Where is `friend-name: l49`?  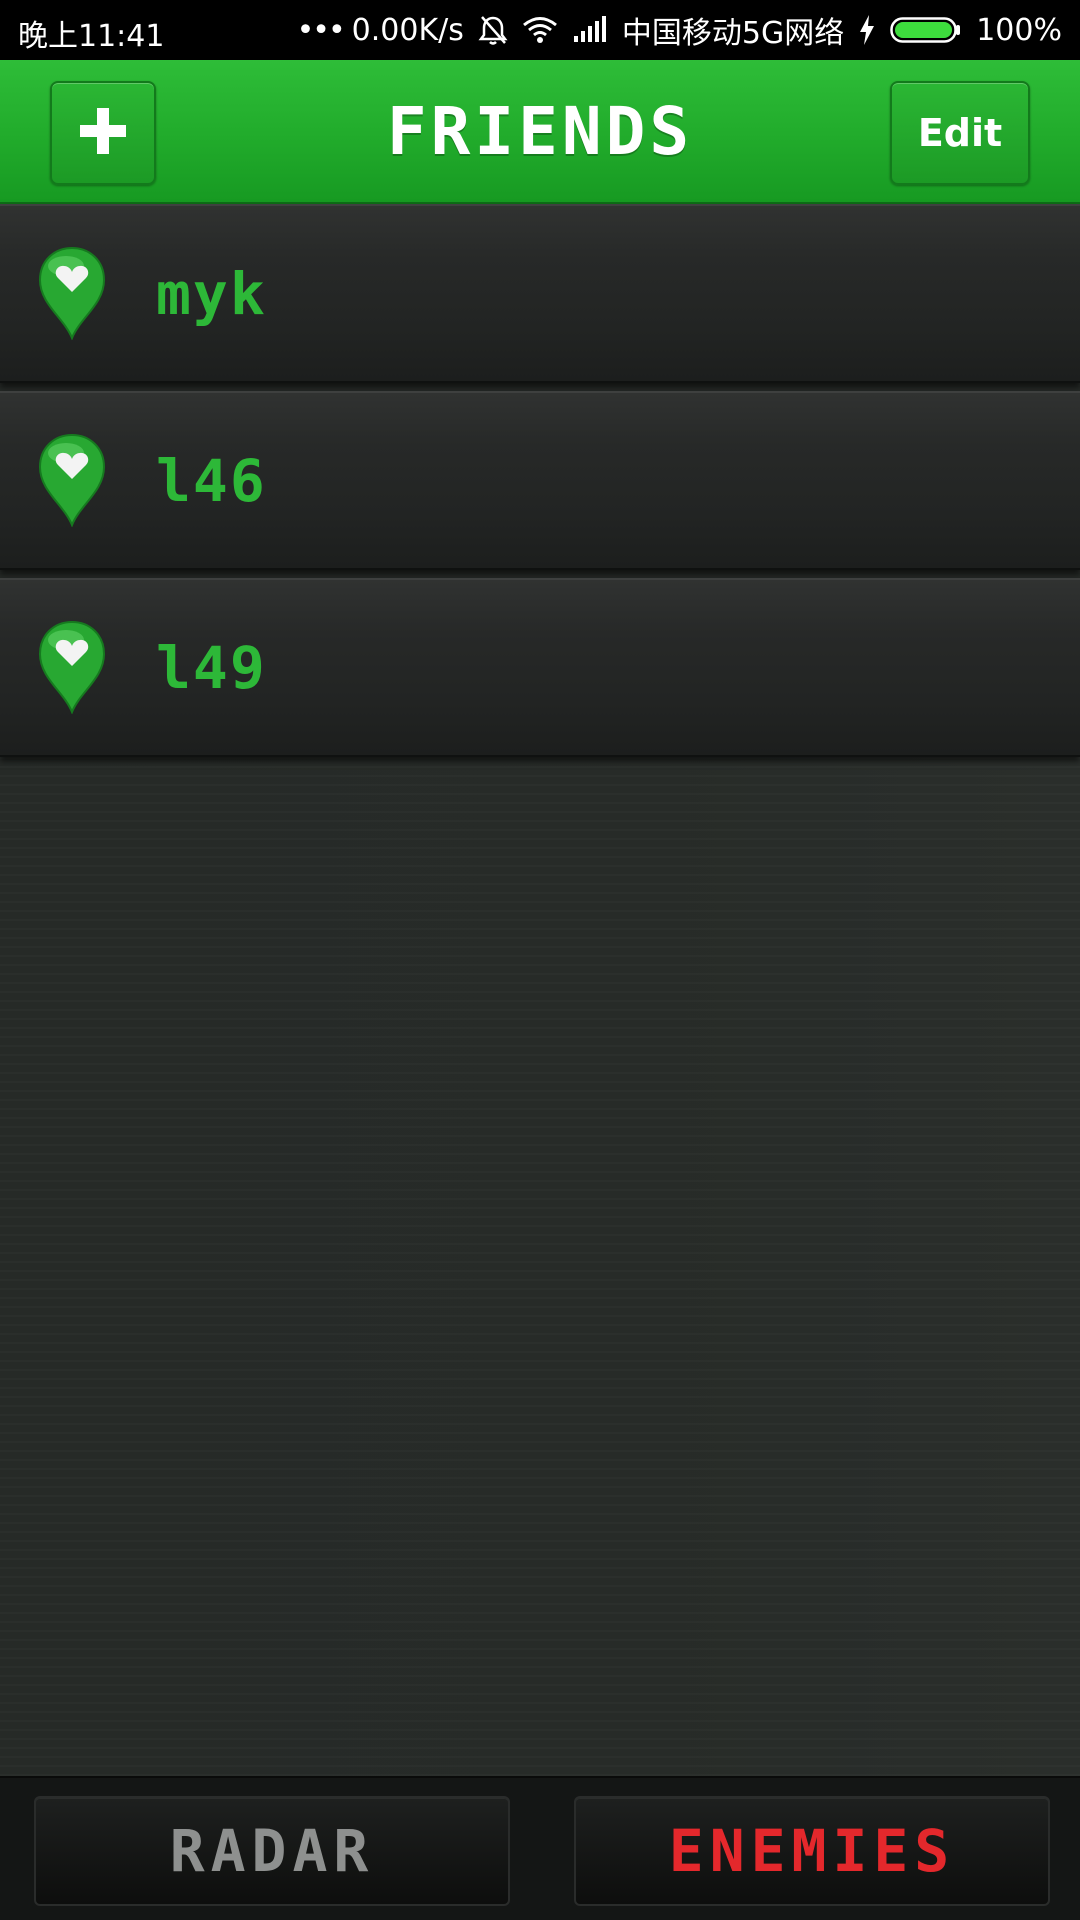
friend-name: l49 is located at coordinates (211, 668).